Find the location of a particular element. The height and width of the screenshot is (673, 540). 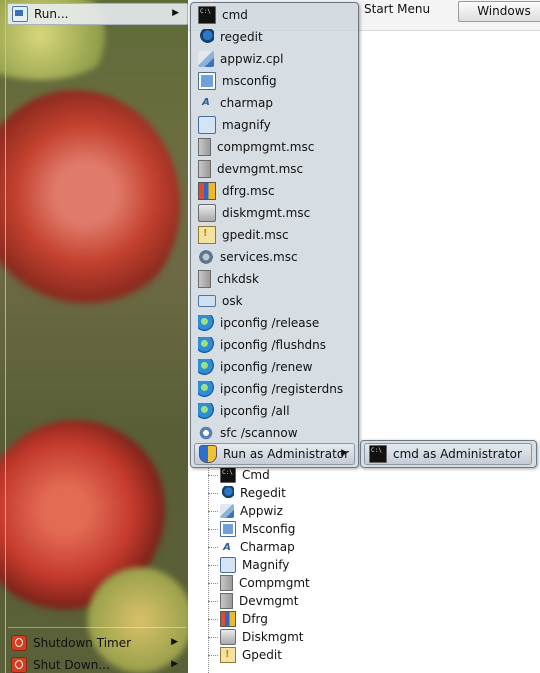

run-item-gpedit-msc: gpedit.msc is located at coordinates (273, 235).